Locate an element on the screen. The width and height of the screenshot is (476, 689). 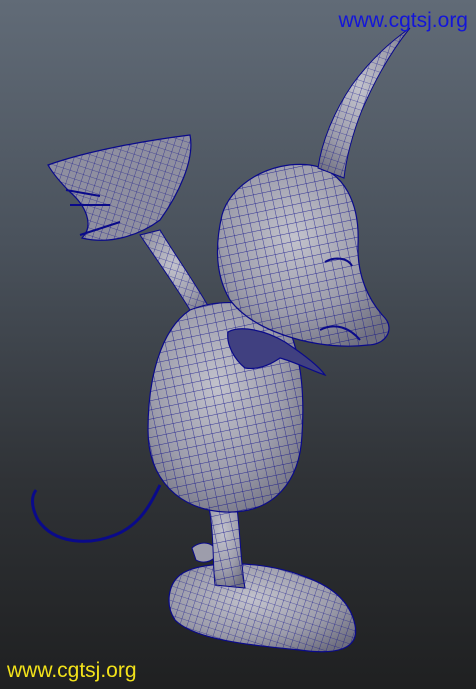
wing-arm is located at coordinates (178, 274).